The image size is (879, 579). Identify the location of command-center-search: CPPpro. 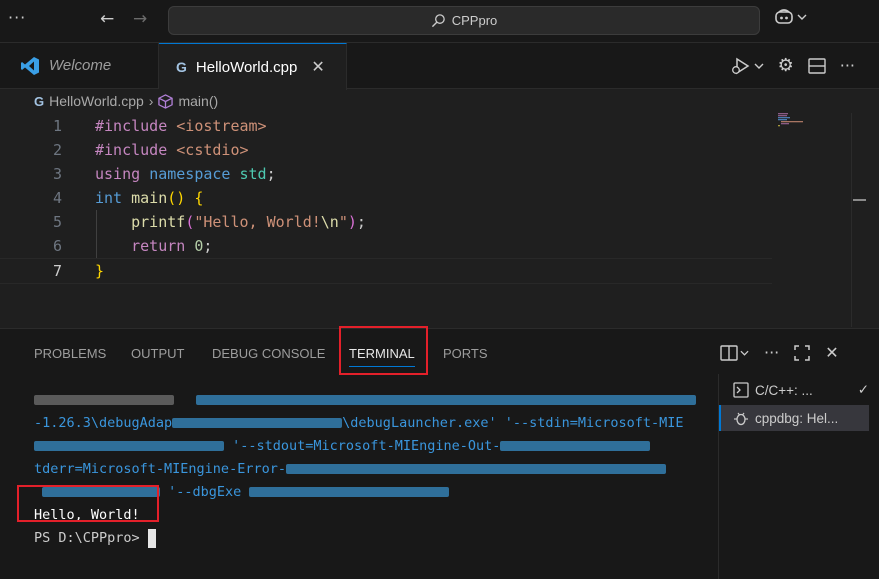
(464, 20).